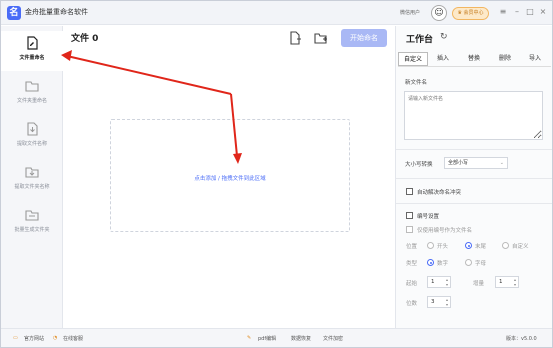 Image resolution: width=553 pixels, height=348 pixels. I want to click on case-select: 全部小写 ⌄, so click(476, 163).